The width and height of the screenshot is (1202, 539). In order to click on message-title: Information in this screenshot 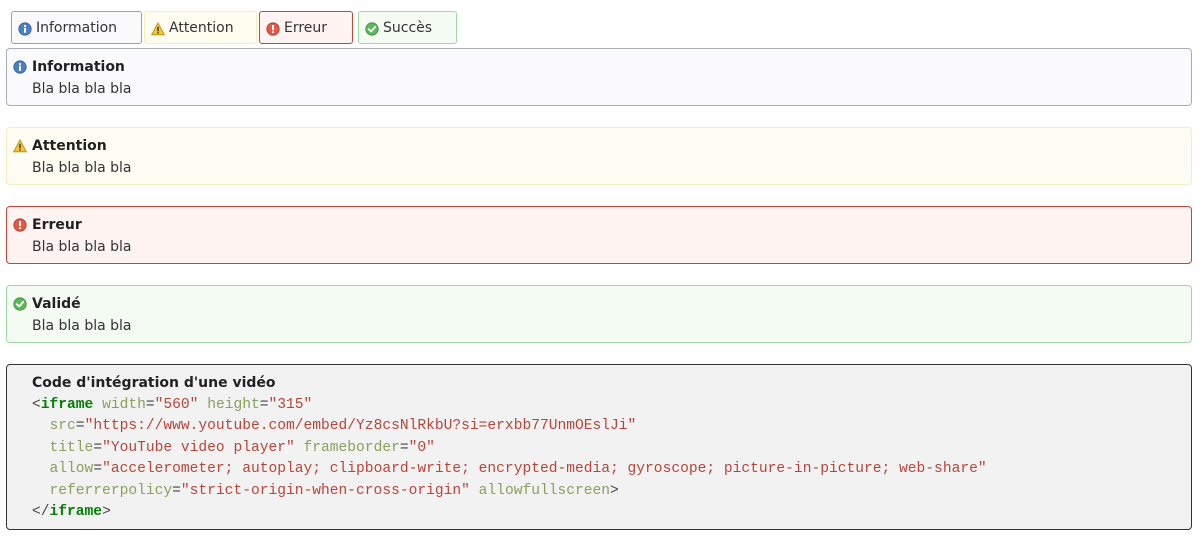, I will do `click(78, 67)`.